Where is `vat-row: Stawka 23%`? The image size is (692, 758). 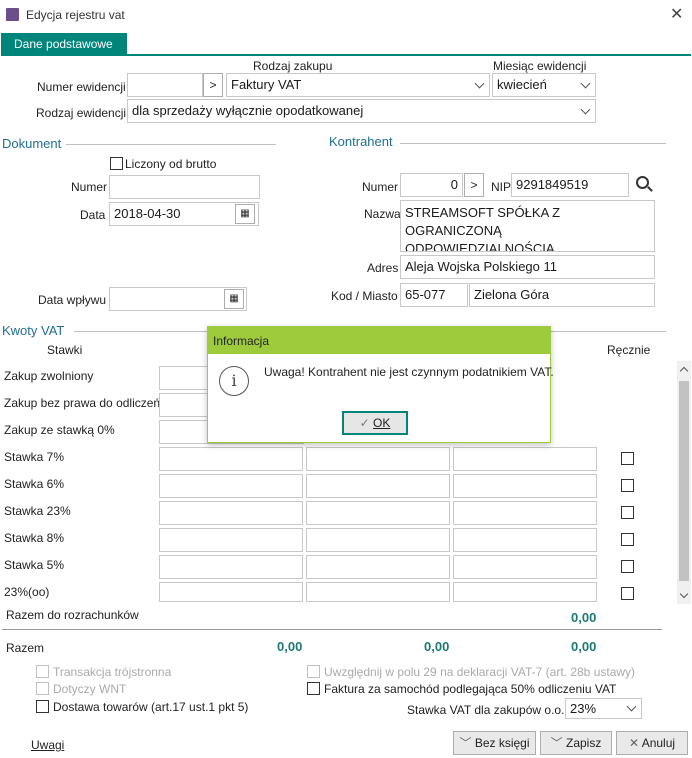 vat-row: Stawka 23% is located at coordinates (340, 510).